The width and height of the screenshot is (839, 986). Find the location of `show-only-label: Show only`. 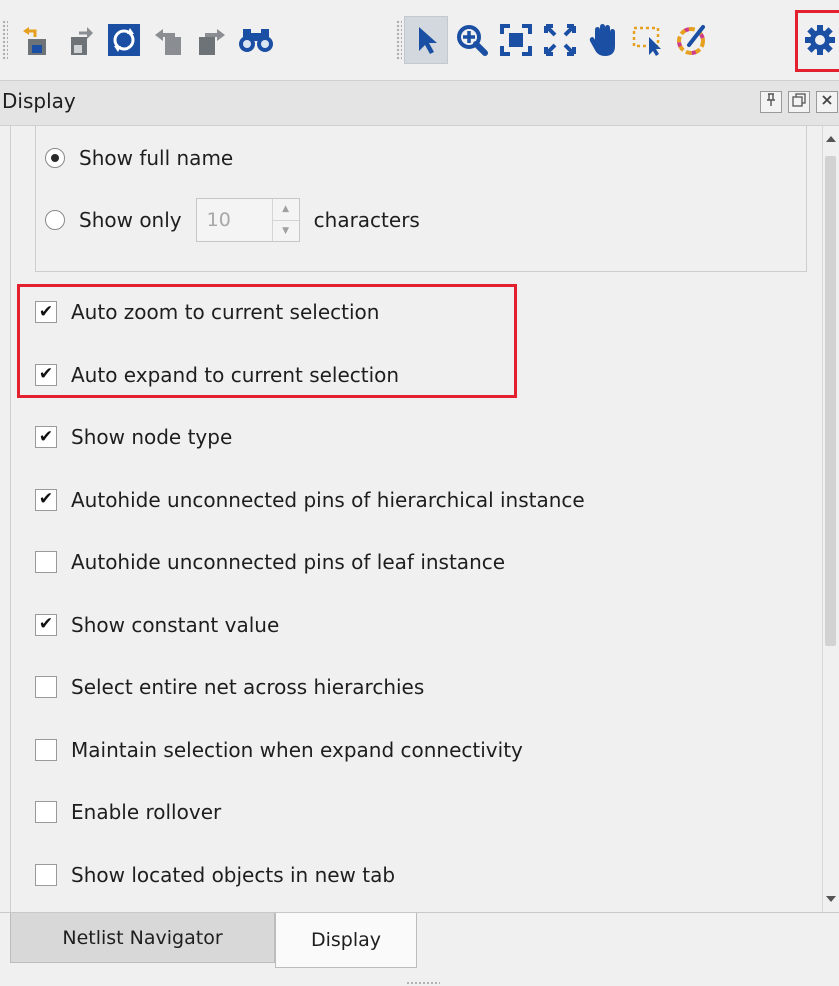

show-only-label: Show only is located at coordinates (130, 220).